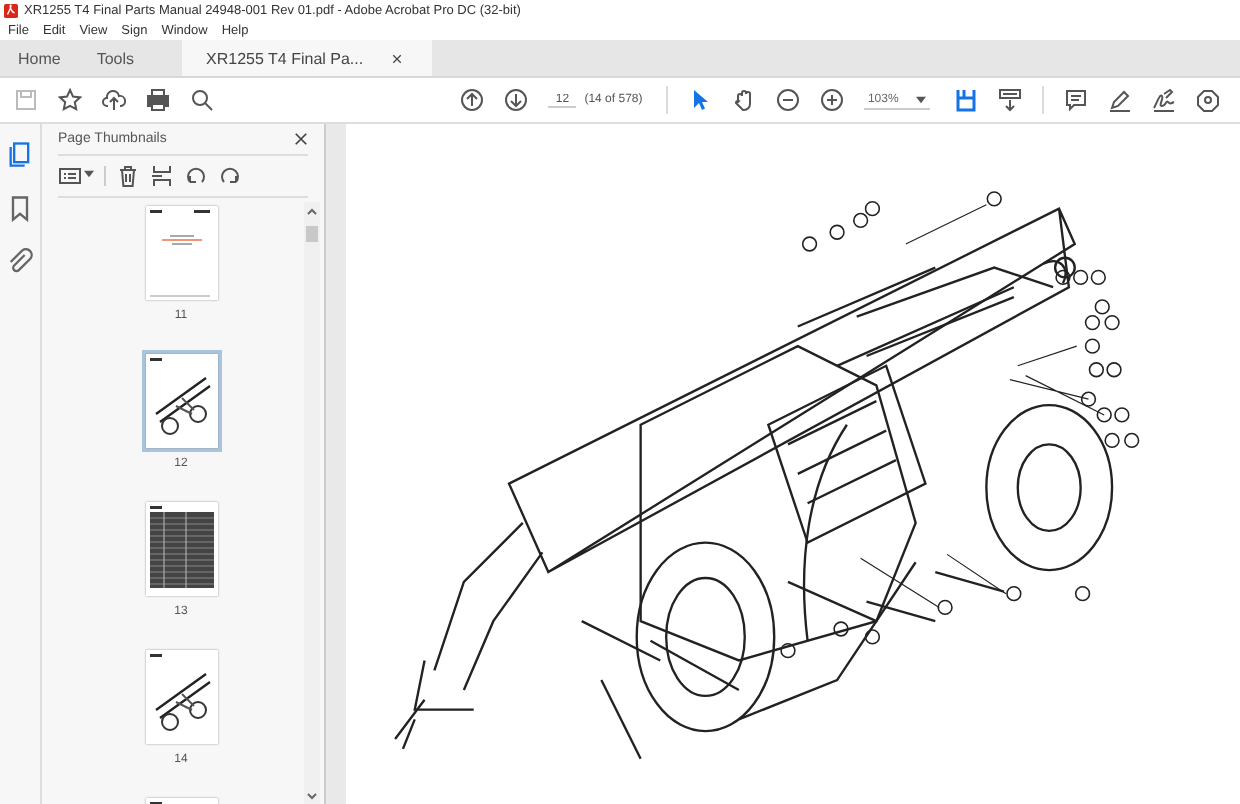  Describe the element at coordinates (312, 503) in the screenshot. I see `scrollbar` at that location.